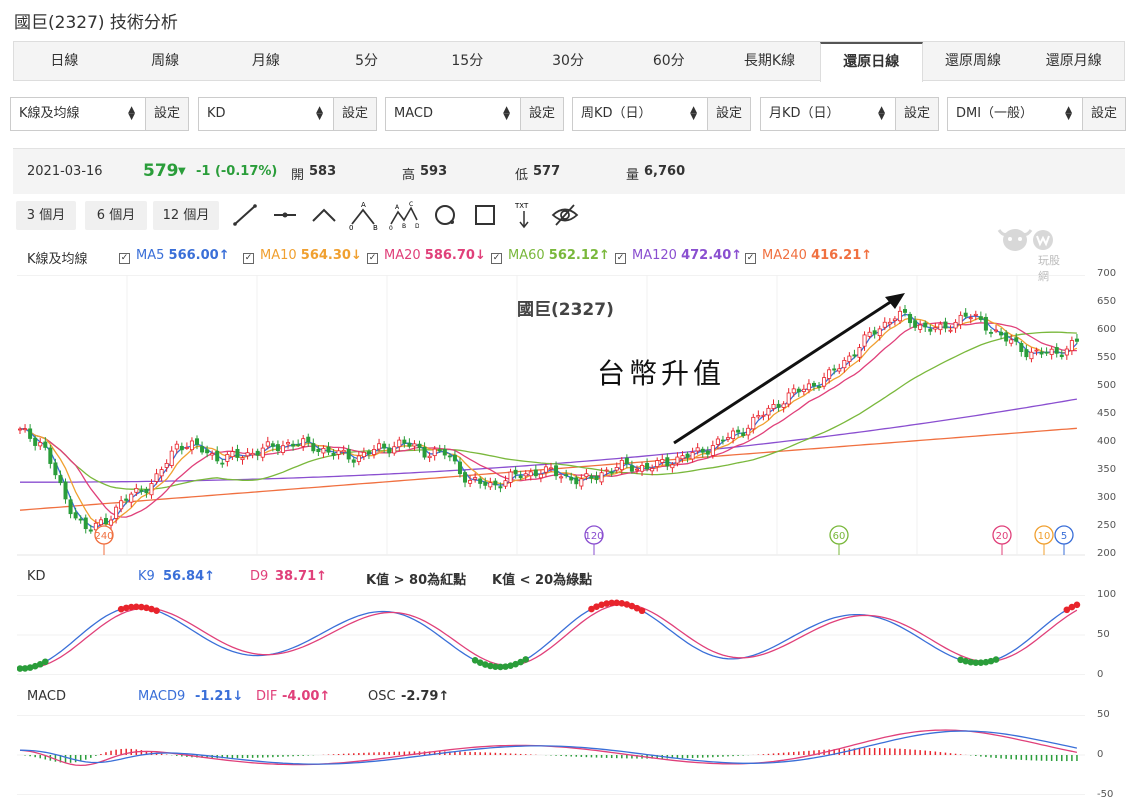 The image size is (1135, 809). Describe the element at coordinates (973, 61) in the screenshot. I see `tab-9: 還原周線` at that location.